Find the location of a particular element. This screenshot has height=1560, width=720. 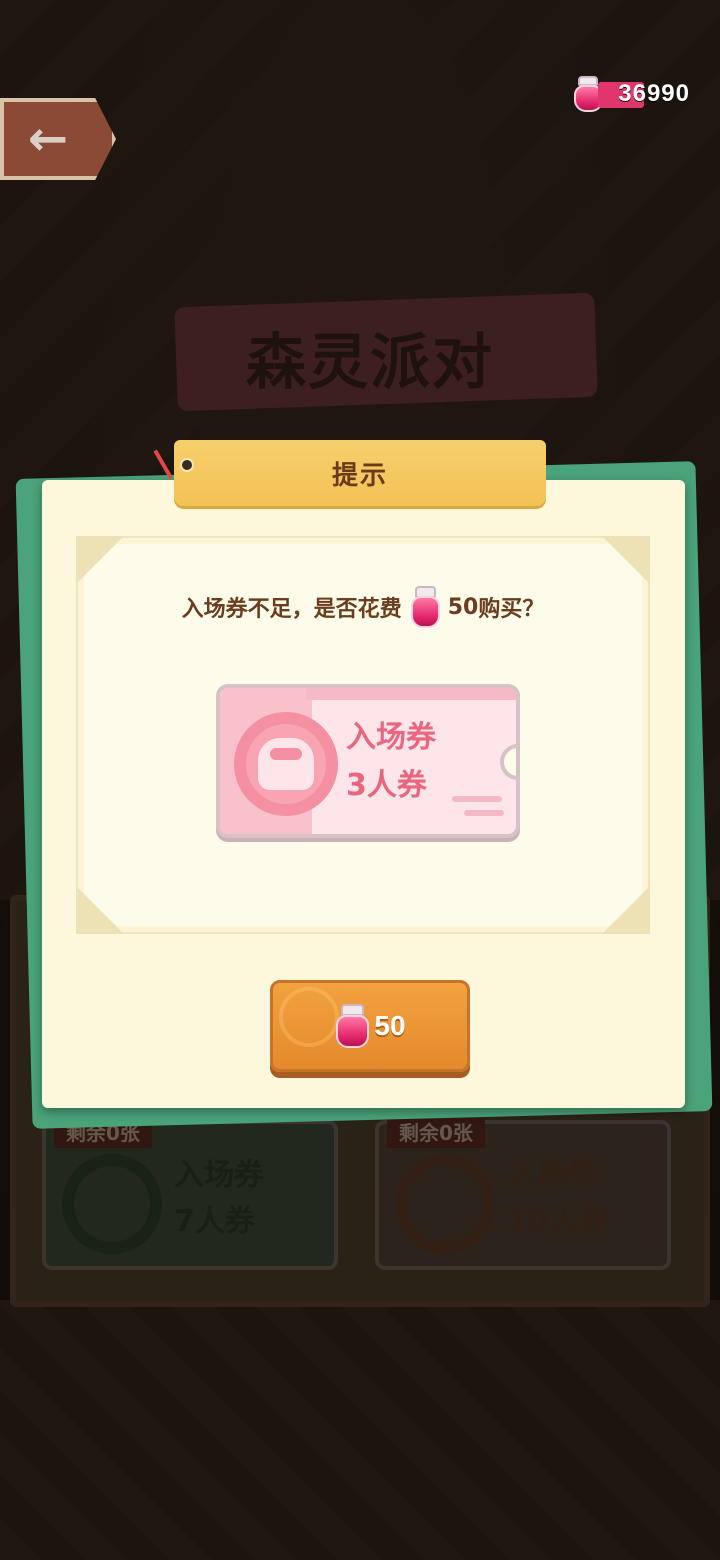

dialog-message: 入场券不足，是否花费 50 购买？ is located at coordinates (363, 607).